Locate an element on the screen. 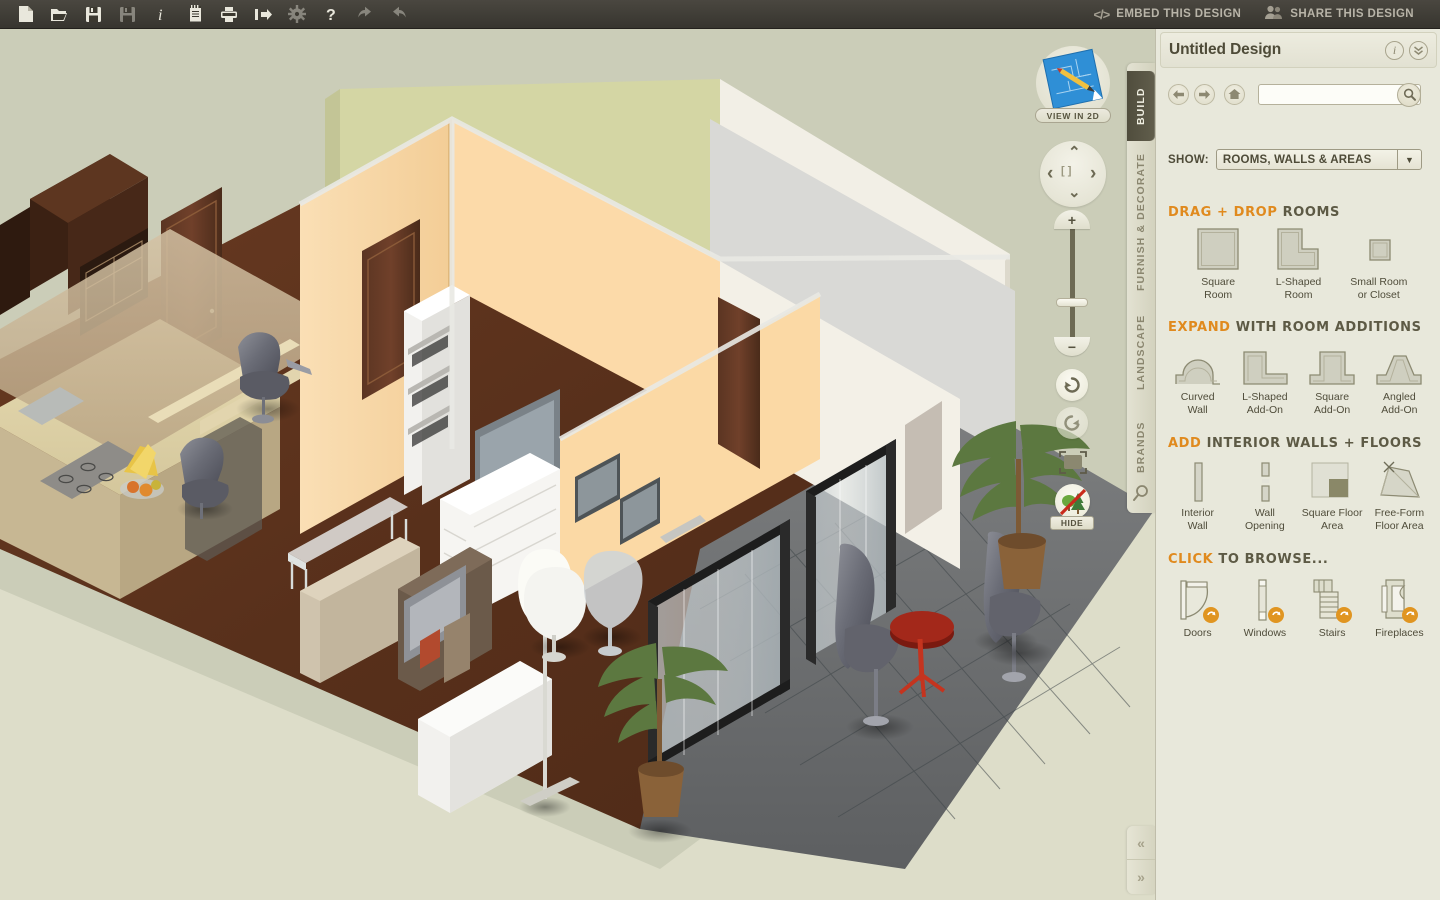  collapse-previous-button: « is located at coordinates (1141, 843).